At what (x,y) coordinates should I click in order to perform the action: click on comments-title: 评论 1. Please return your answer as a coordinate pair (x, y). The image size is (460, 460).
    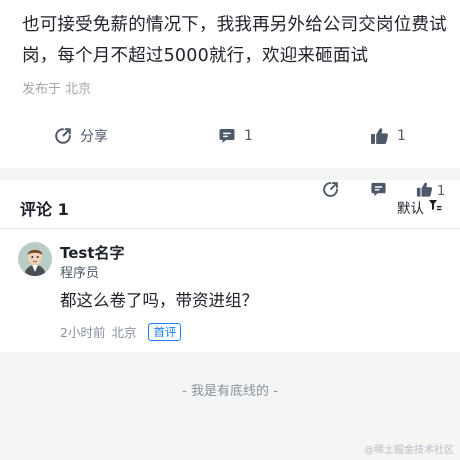
    Looking at the image, I should click on (44, 209).